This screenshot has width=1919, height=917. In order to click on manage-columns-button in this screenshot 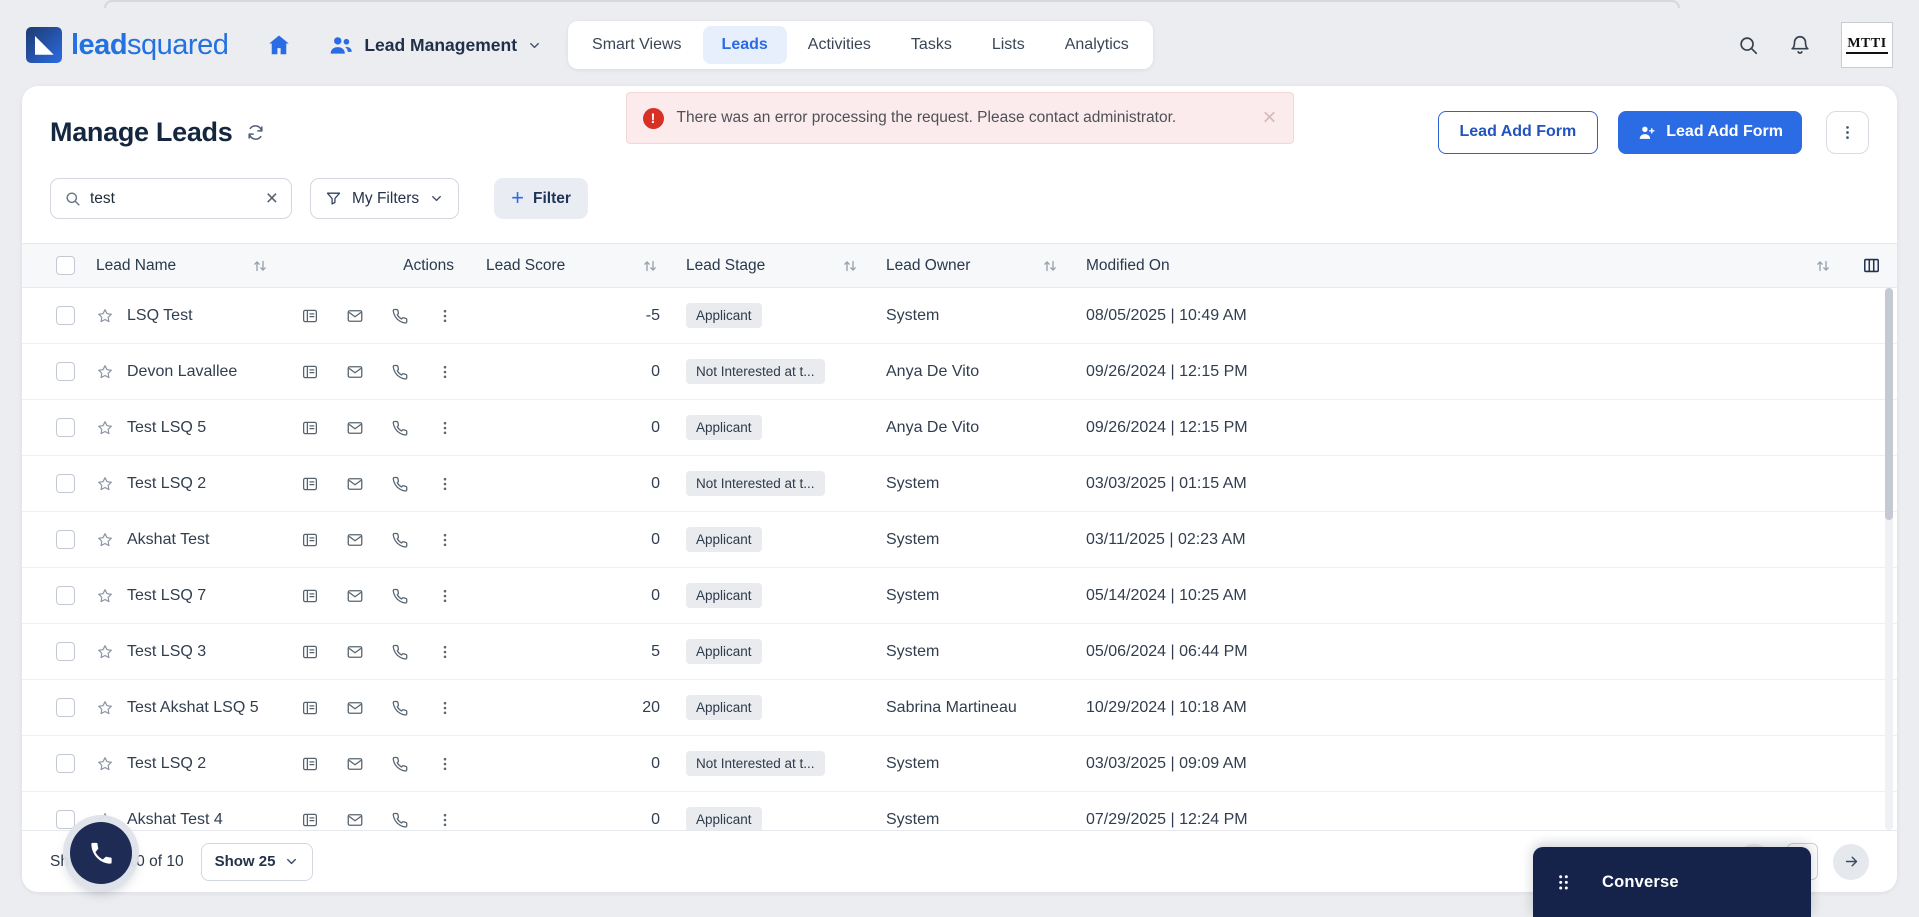, I will do `click(1871, 265)`.